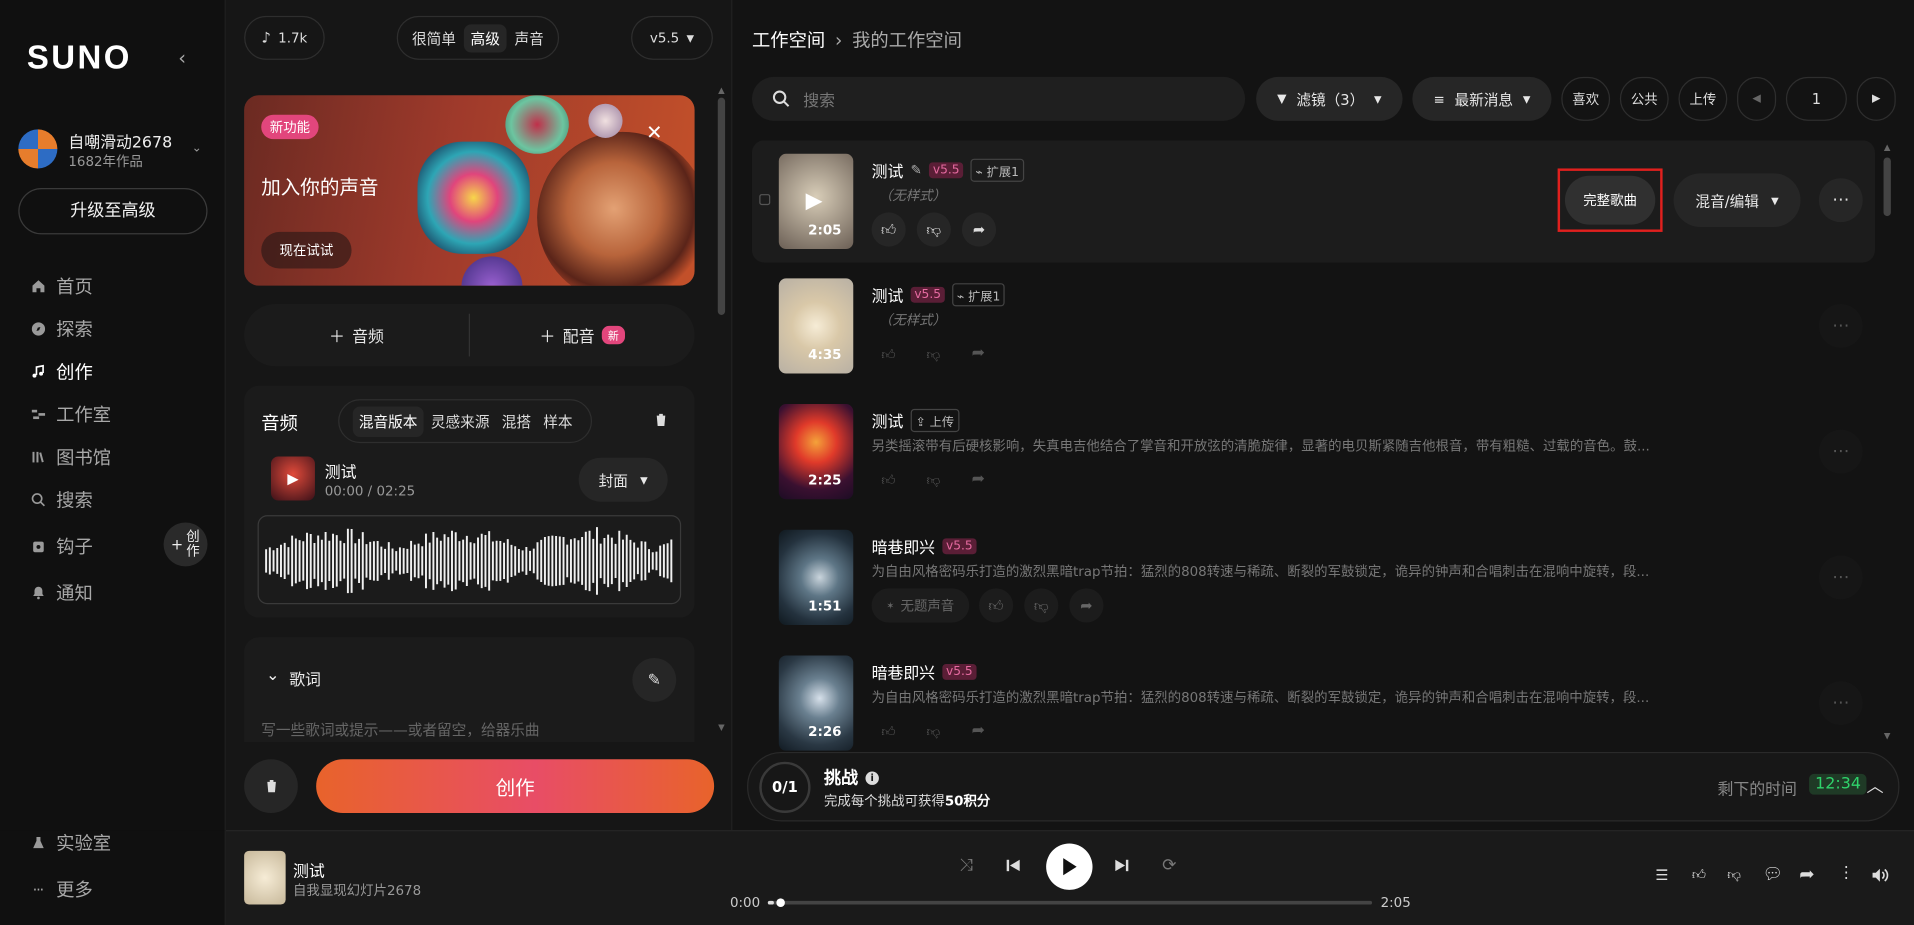  I want to click on create-scrollbar: ▲ ▼, so click(722, 408).